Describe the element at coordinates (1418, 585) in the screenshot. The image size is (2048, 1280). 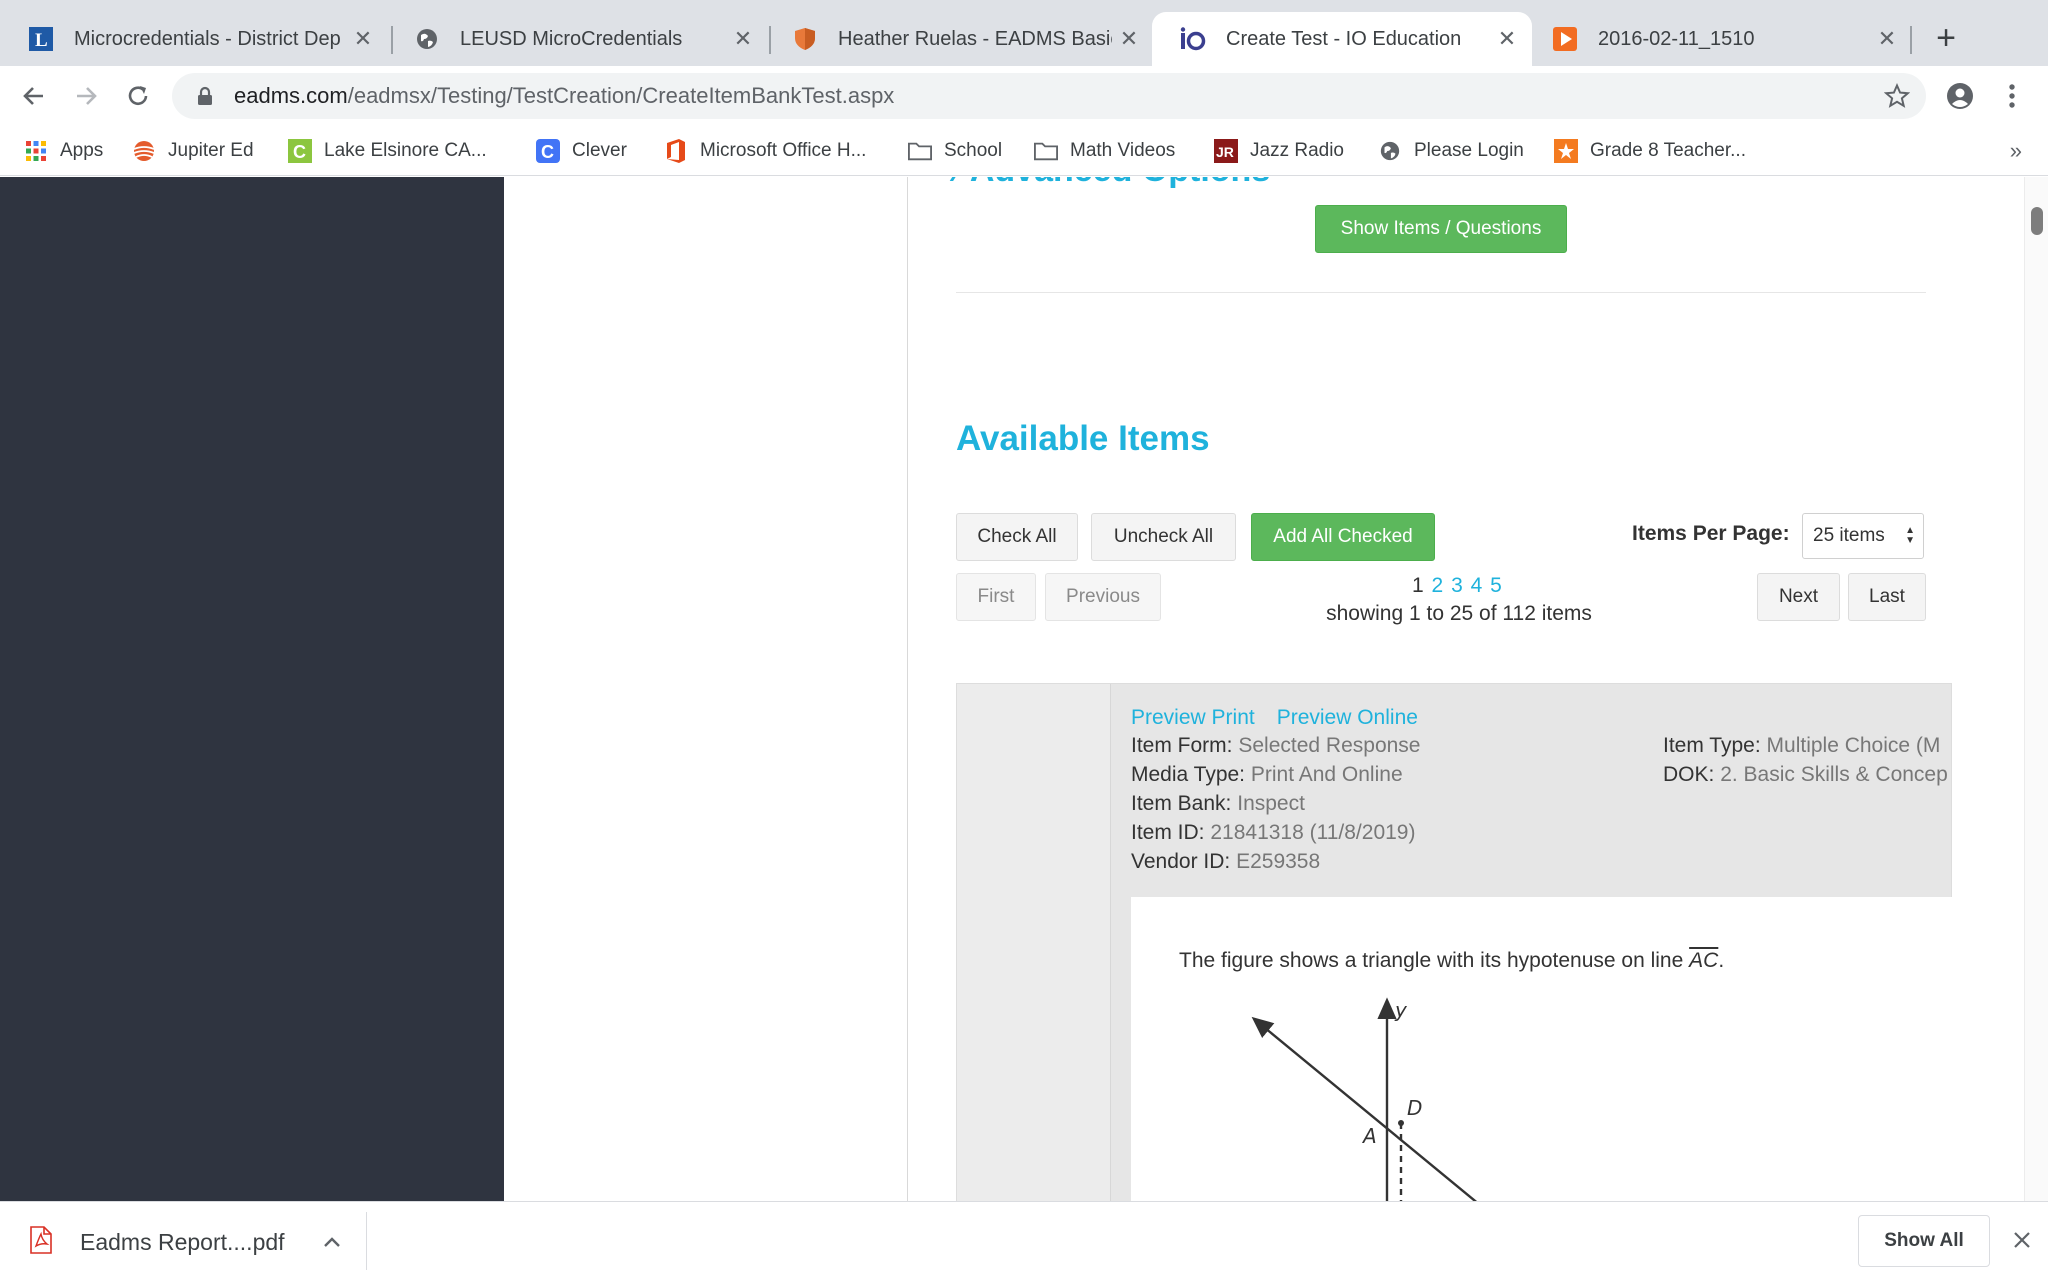
I see `page-number-current: 1` at that location.